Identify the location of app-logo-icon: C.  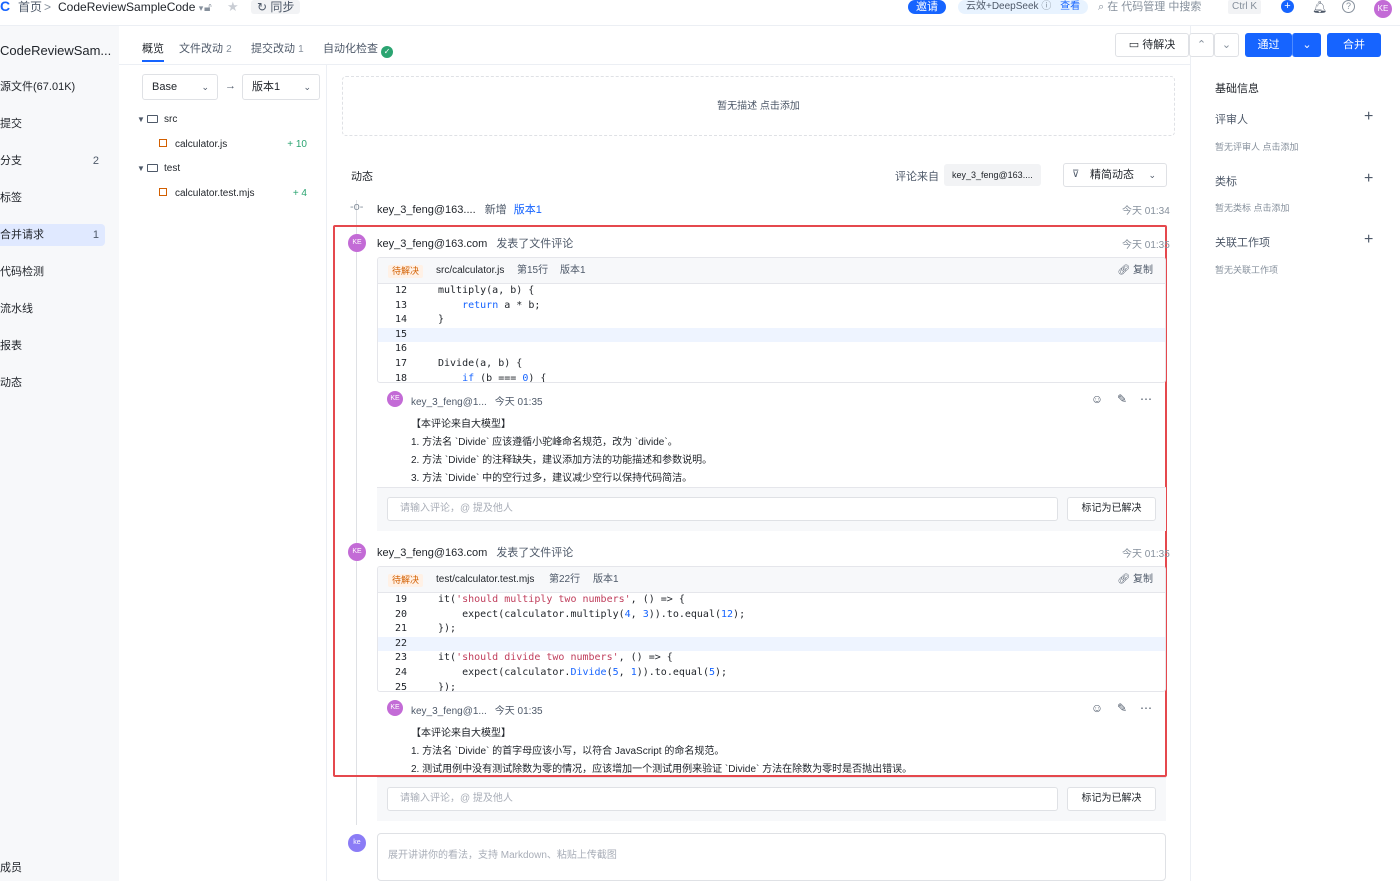
(5, 7).